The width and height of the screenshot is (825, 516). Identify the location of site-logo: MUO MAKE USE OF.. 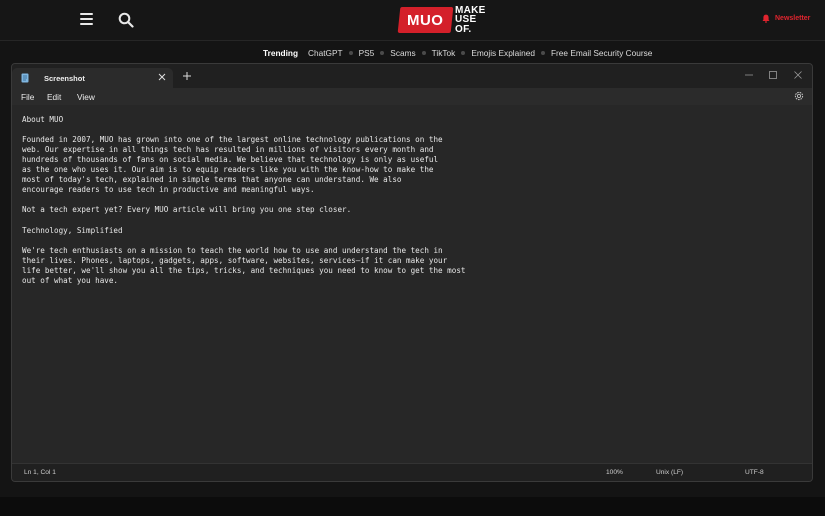
(441, 20).